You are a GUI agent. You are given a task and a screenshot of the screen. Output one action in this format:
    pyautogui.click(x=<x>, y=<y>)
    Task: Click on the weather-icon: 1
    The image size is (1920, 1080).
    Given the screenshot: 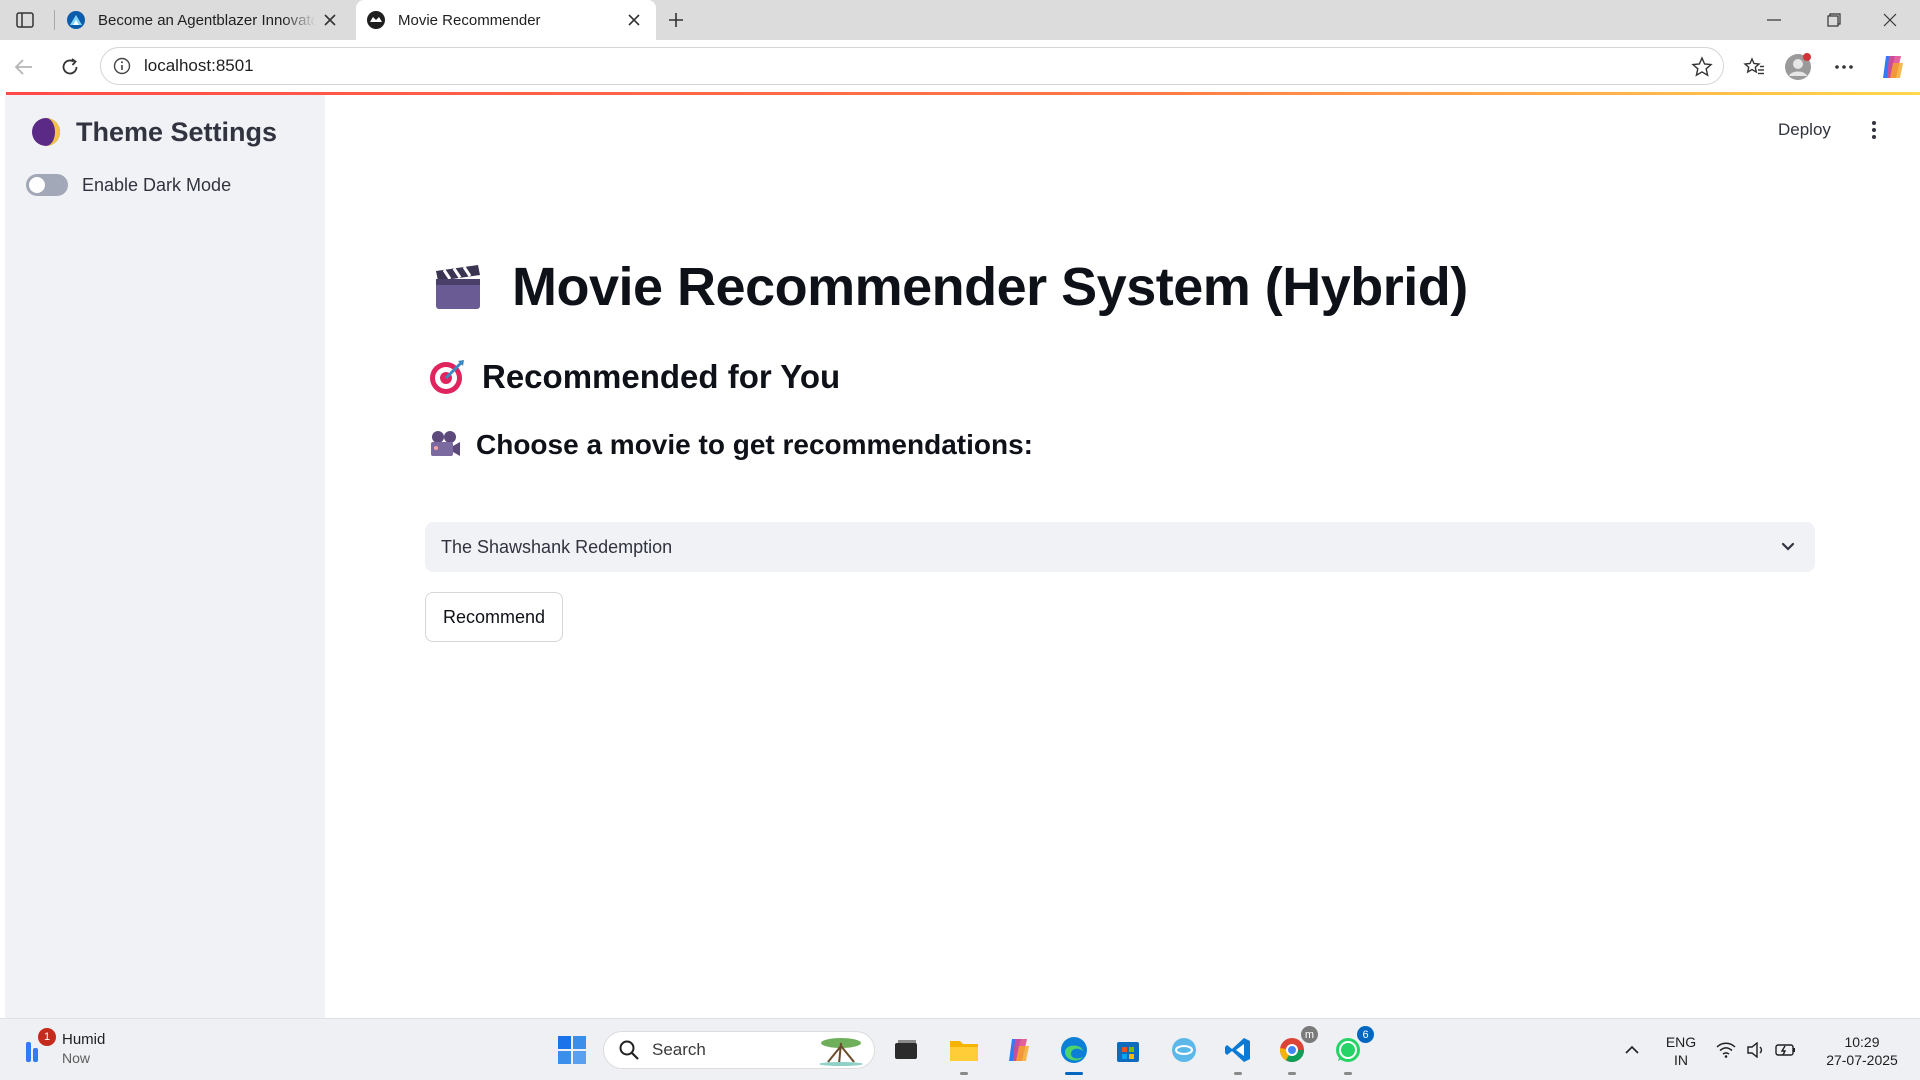 What is the action you would take?
    pyautogui.click(x=39, y=1046)
    